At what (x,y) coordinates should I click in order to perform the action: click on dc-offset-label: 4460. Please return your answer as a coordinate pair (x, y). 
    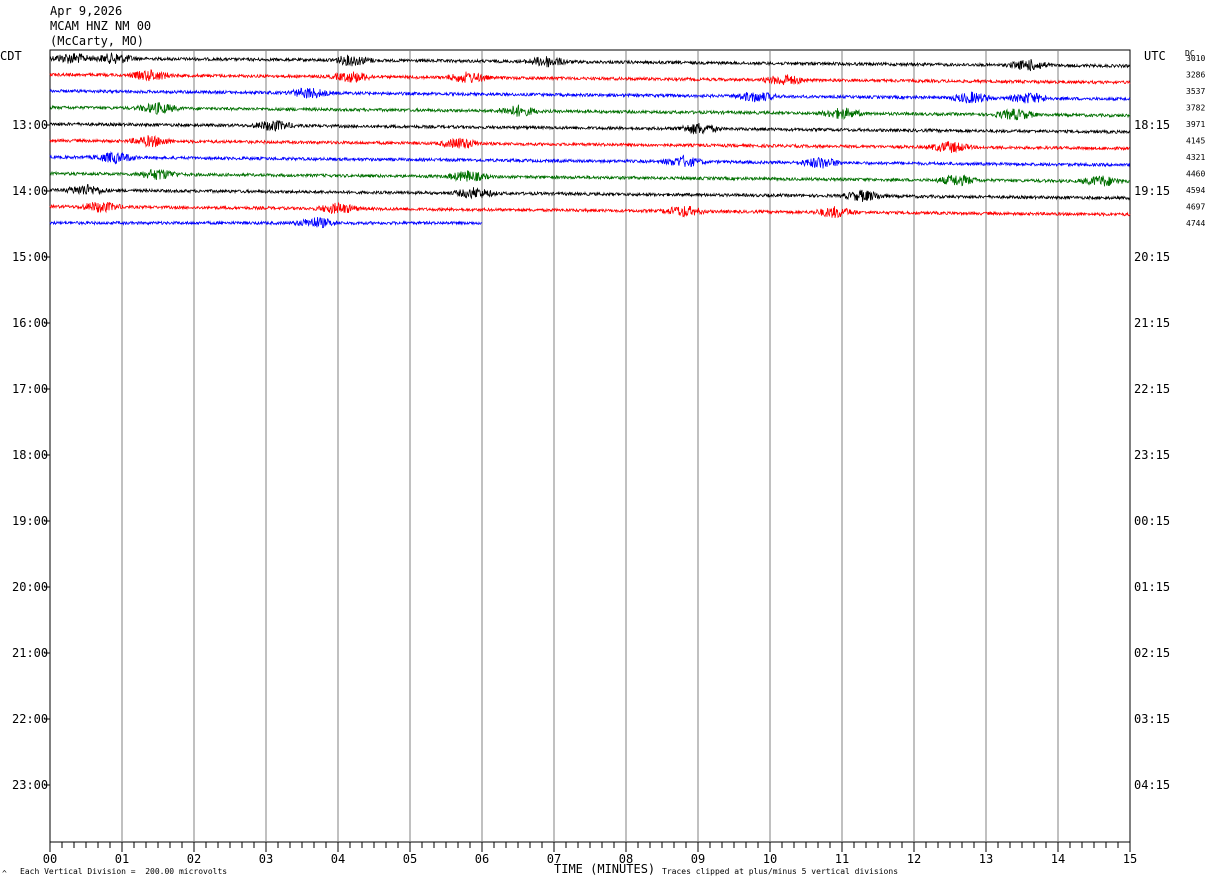
    Looking at the image, I should click on (1195, 174).